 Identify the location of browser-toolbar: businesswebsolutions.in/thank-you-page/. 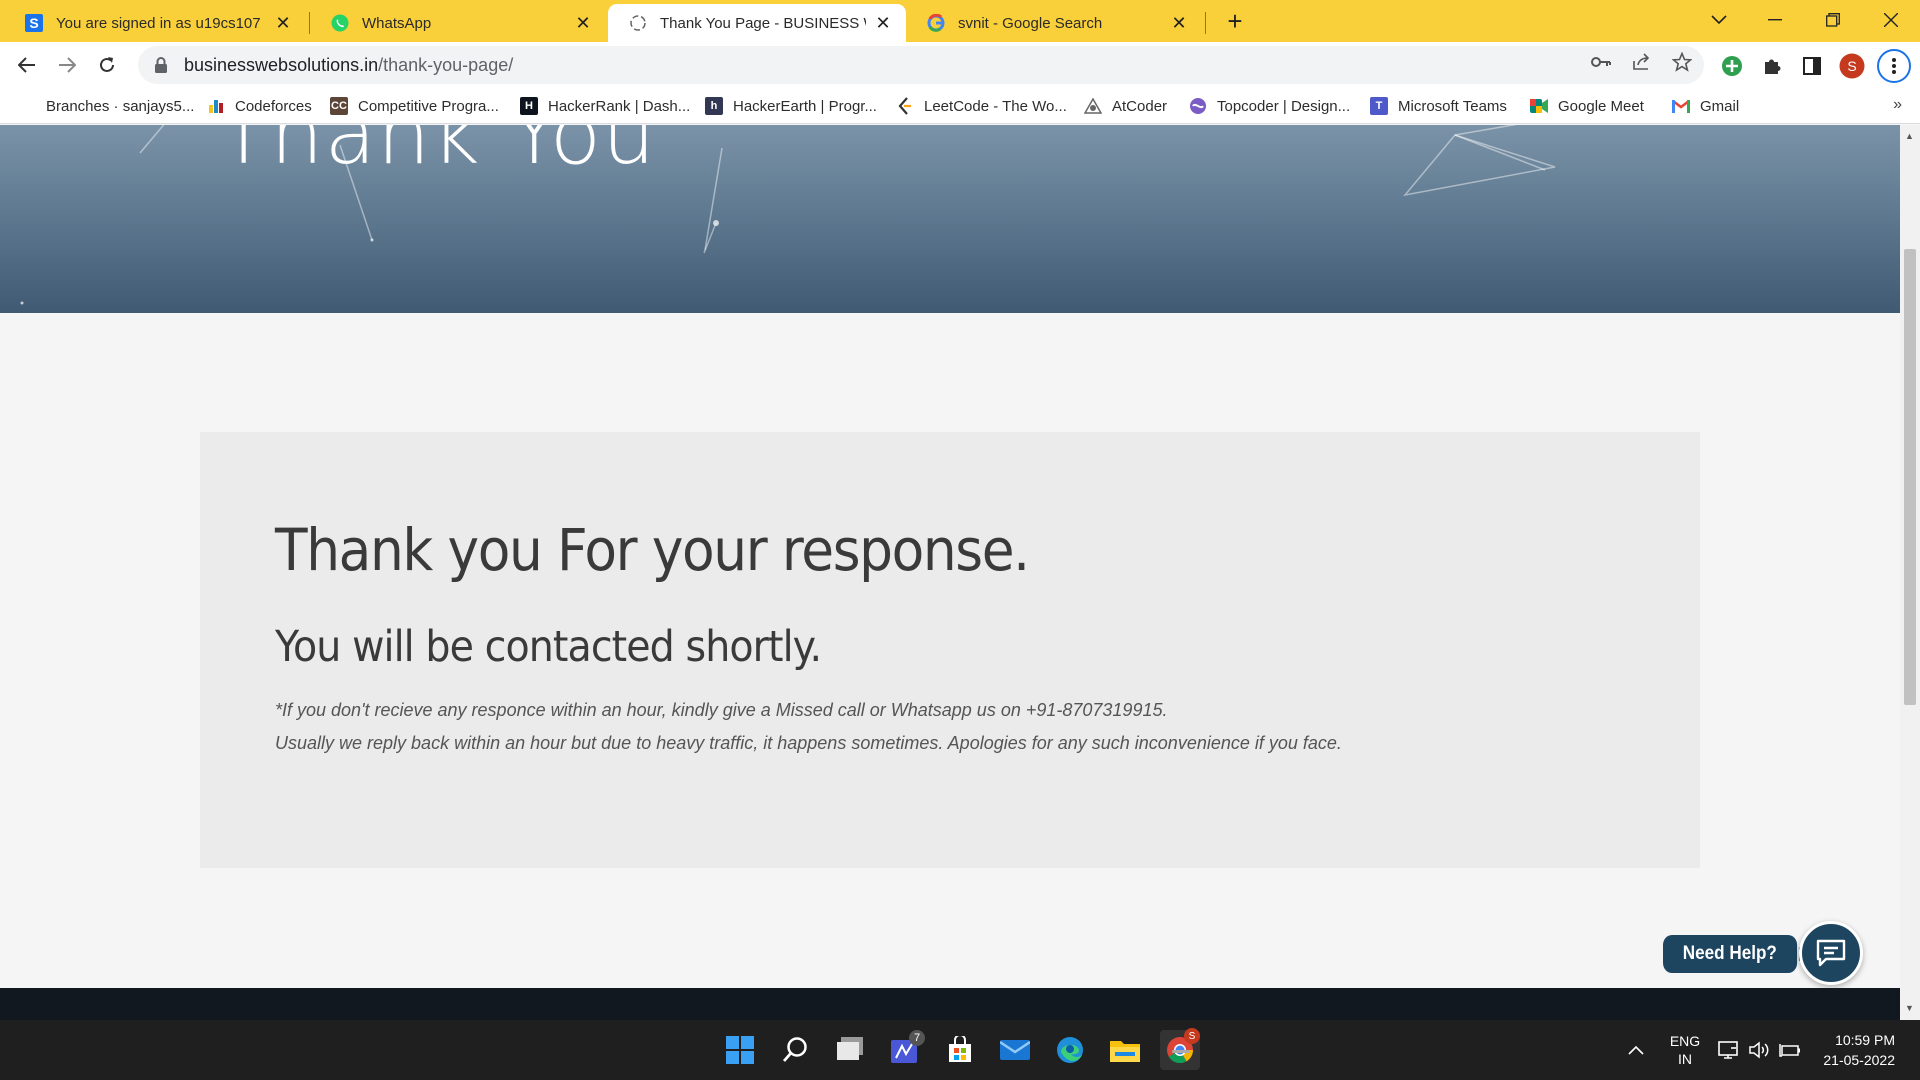
(960, 65).